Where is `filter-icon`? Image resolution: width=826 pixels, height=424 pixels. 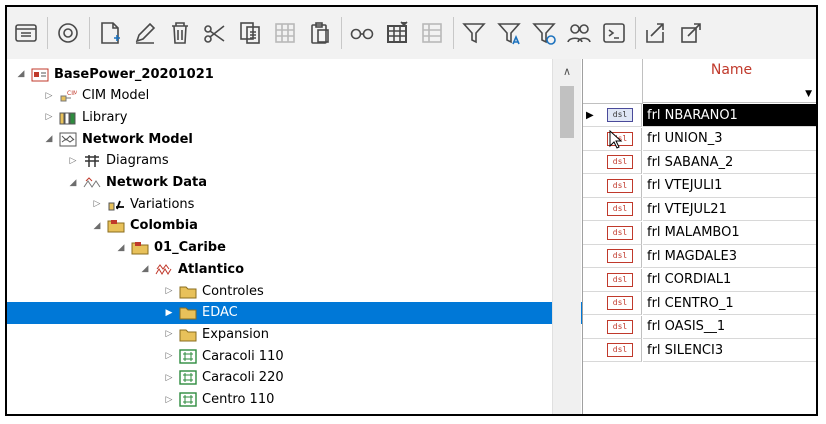
filter-icon is located at coordinates (474, 33).